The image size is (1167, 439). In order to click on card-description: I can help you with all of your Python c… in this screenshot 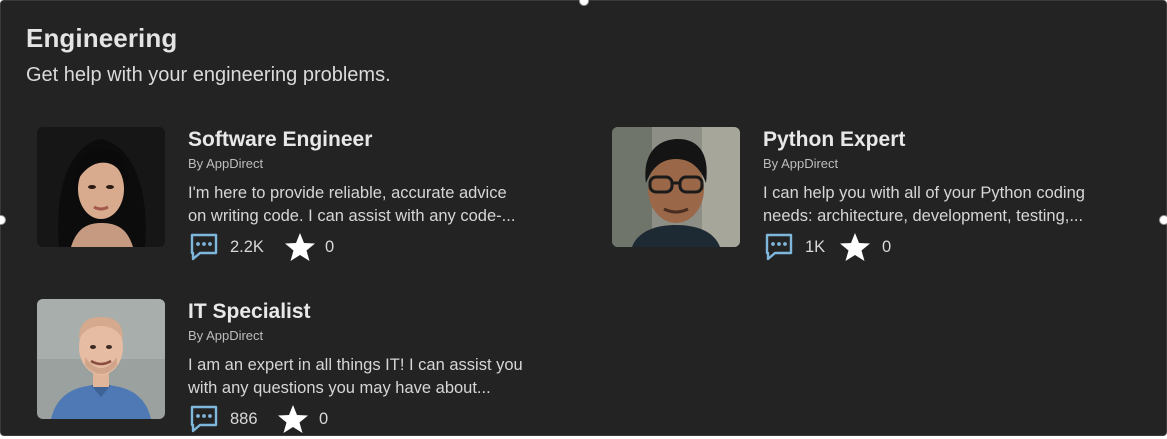, I will do `click(953, 205)`.